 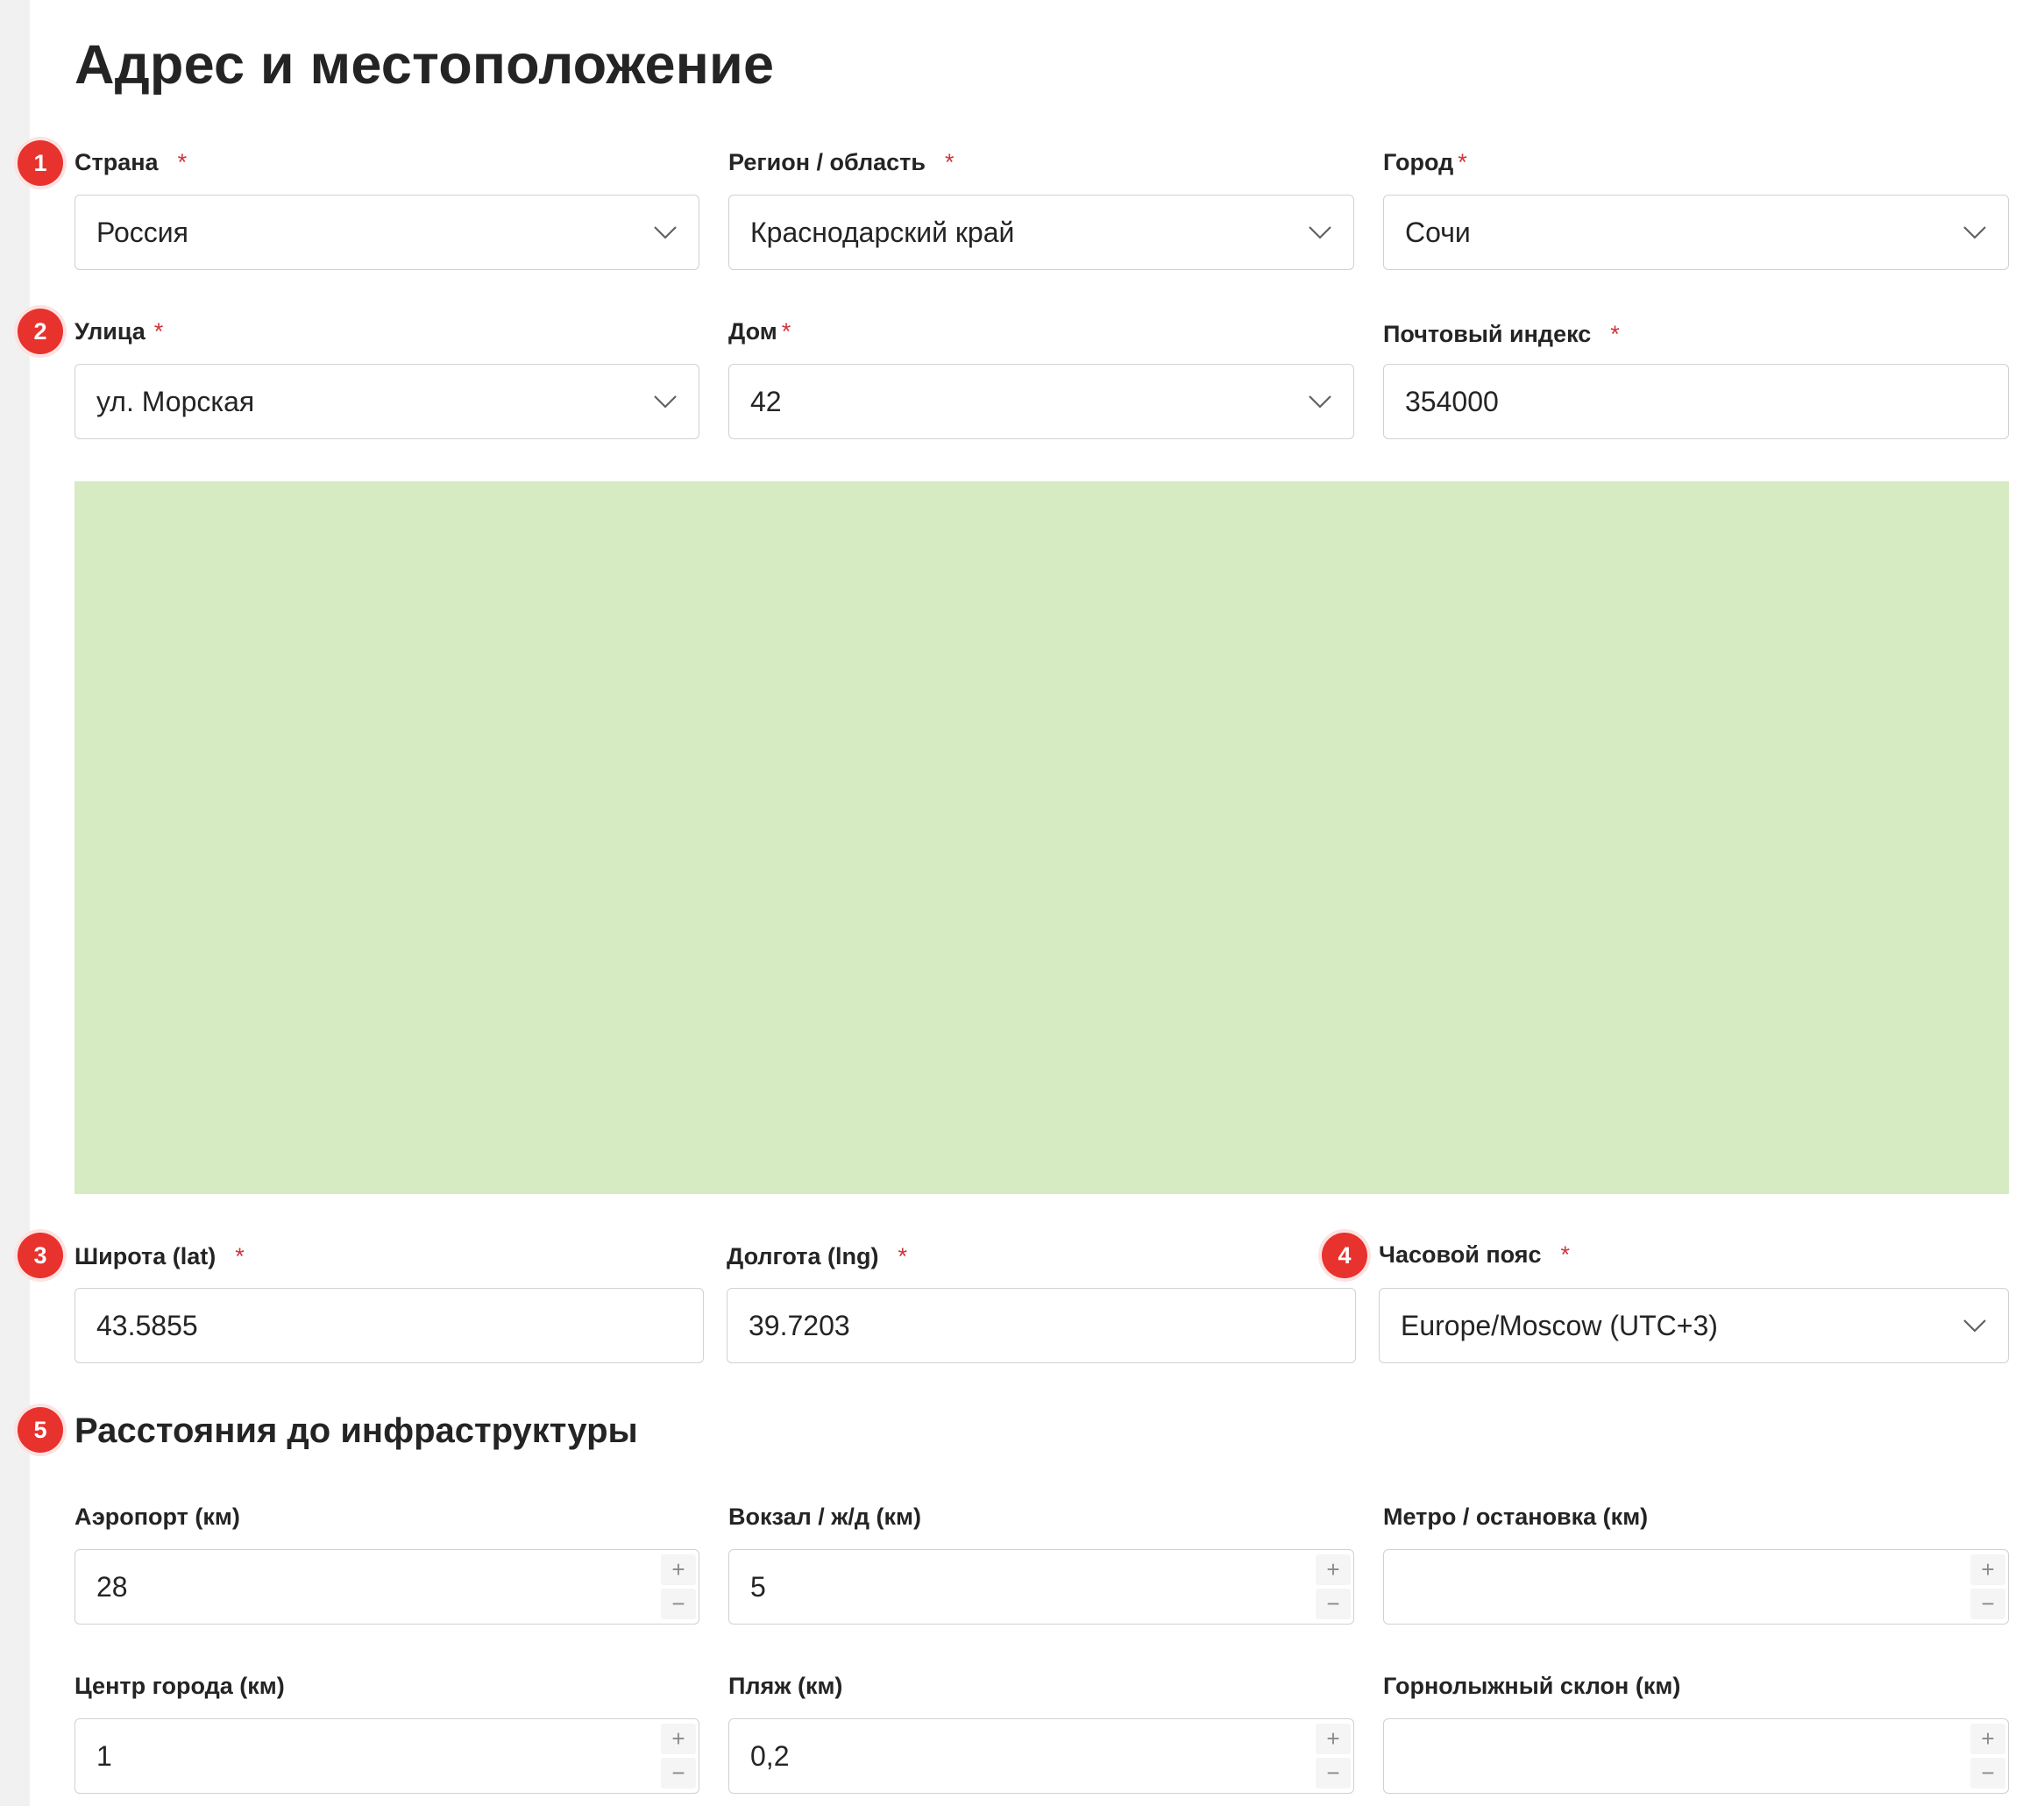 I want to click on step-badge-2: 2, so click(x=40, y=331).